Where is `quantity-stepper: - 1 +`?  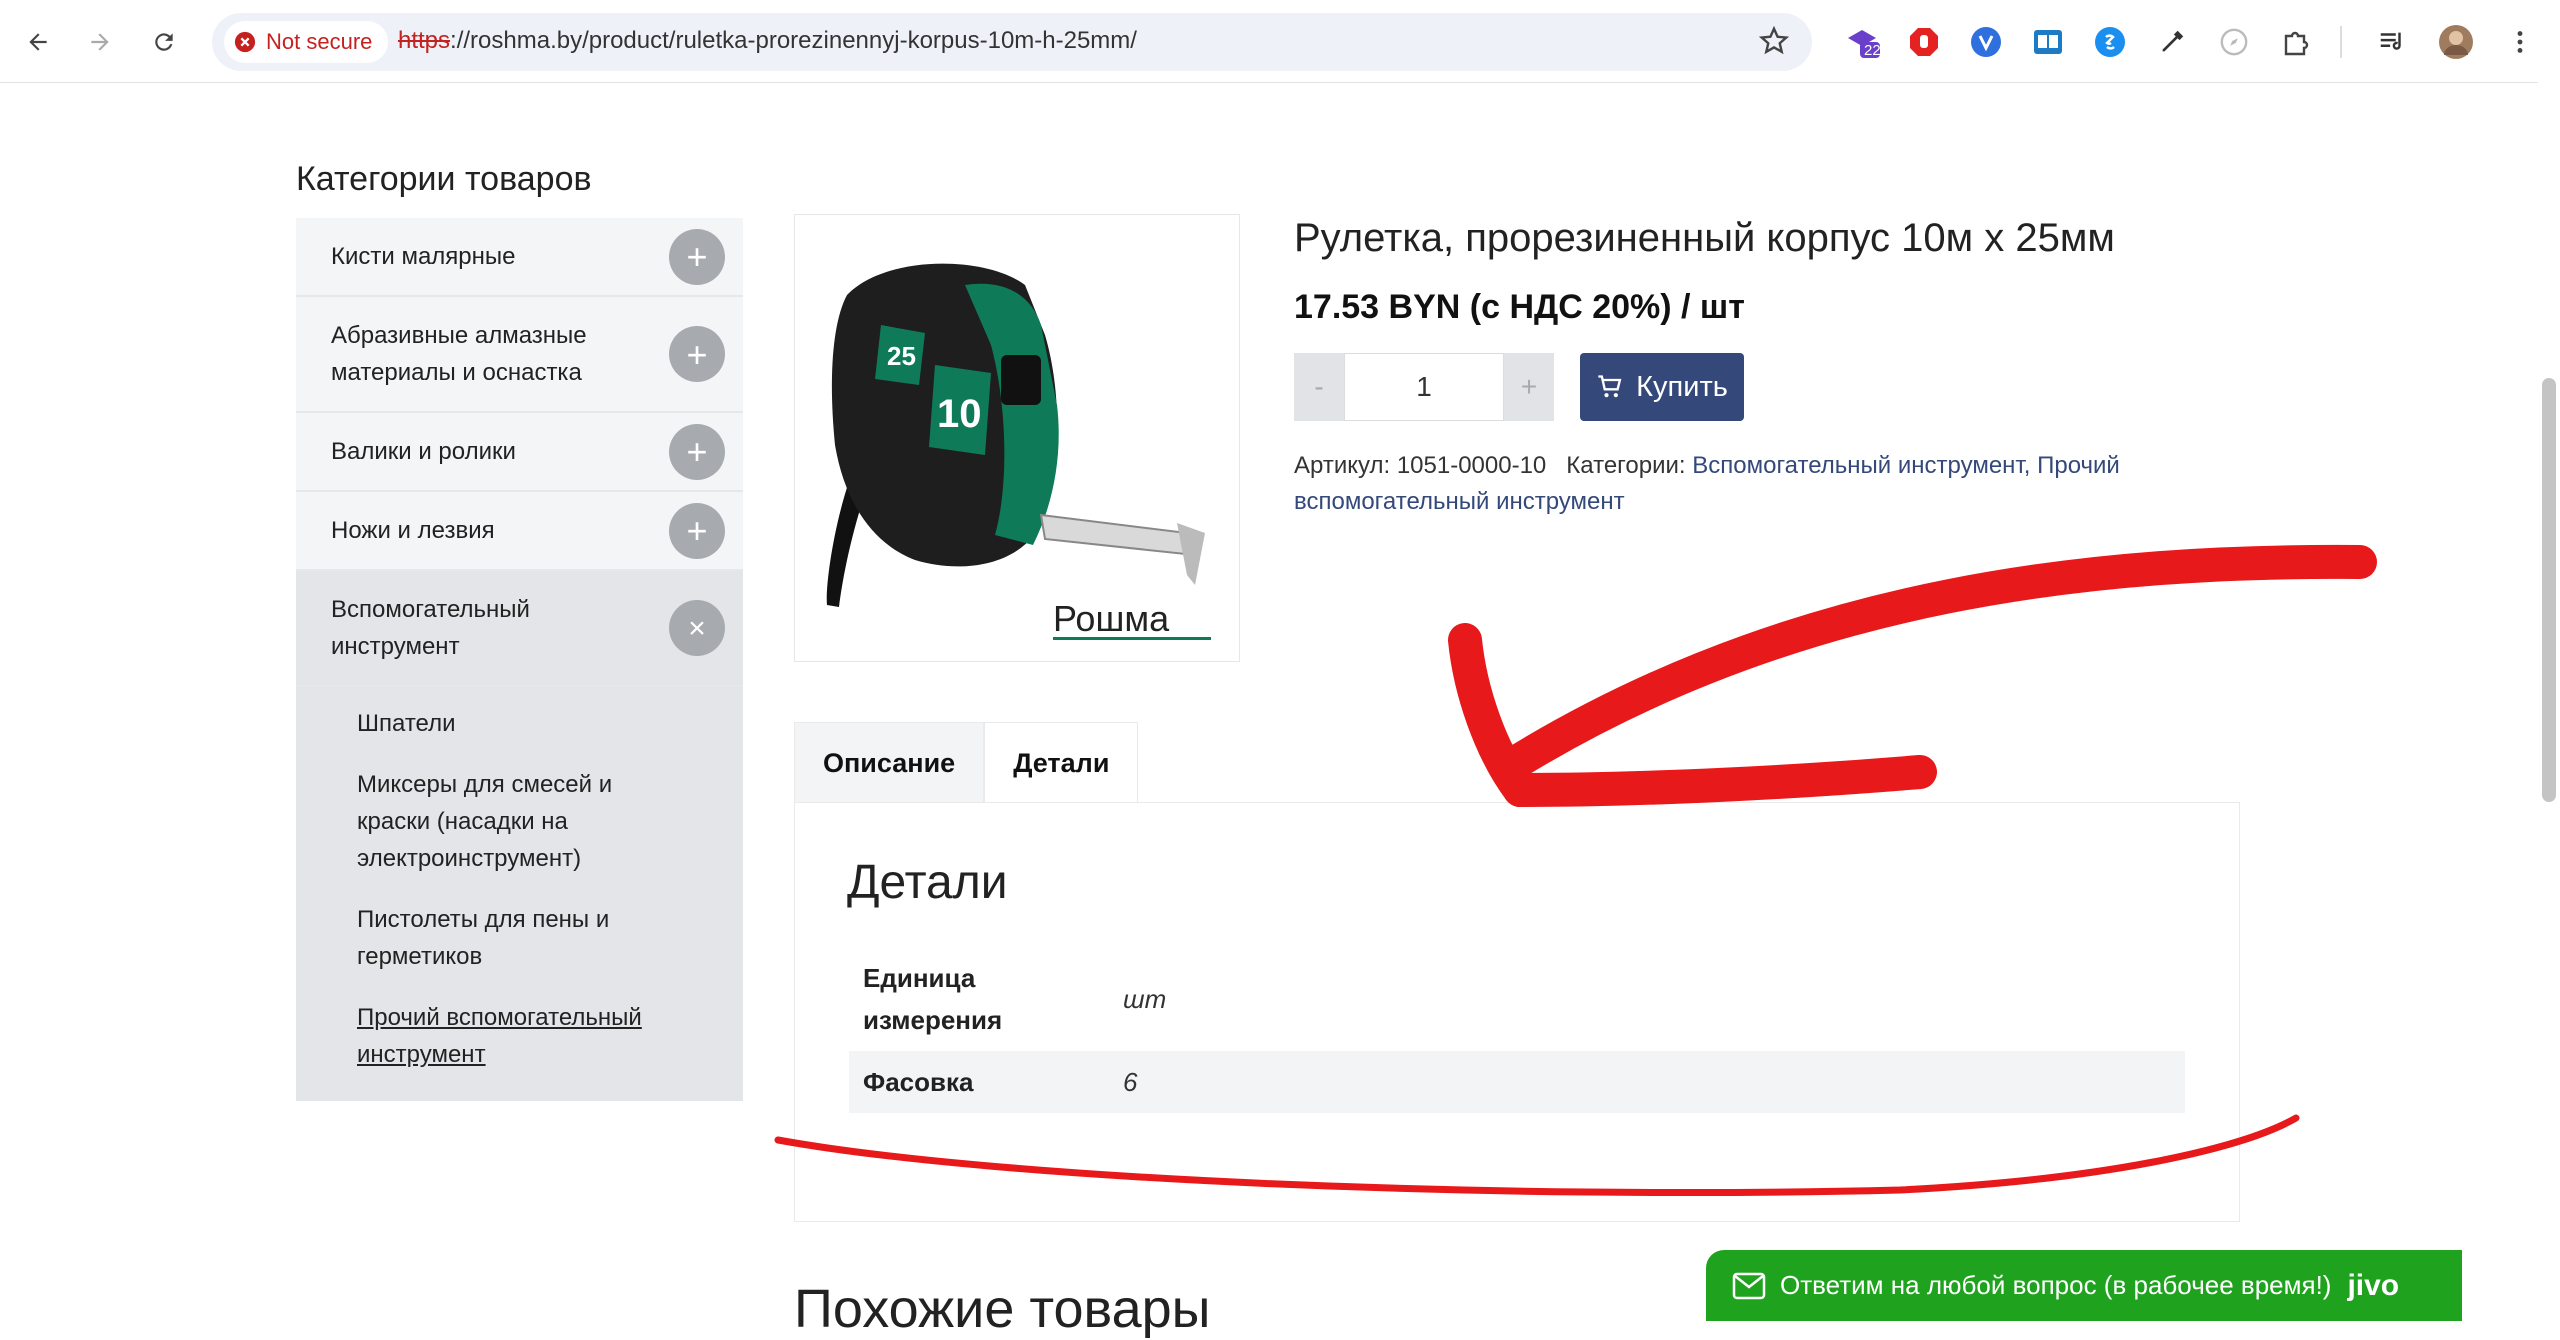
quantity-stepper: - 1 + is located at coordinates (1424, 387).